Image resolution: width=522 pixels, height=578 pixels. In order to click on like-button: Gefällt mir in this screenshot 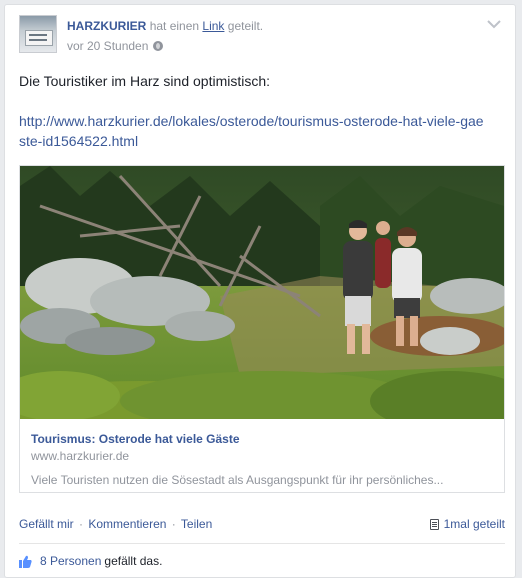, I will do `click(46, 524)`.